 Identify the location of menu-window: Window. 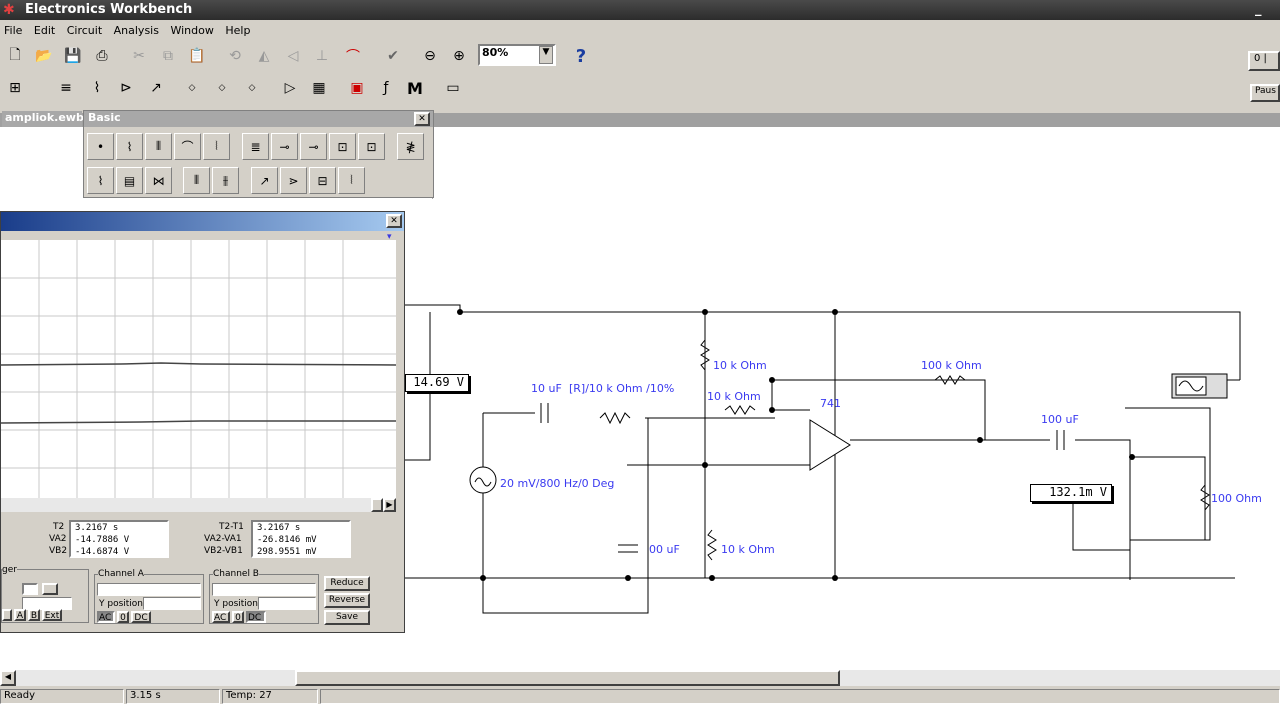
(191, 30).